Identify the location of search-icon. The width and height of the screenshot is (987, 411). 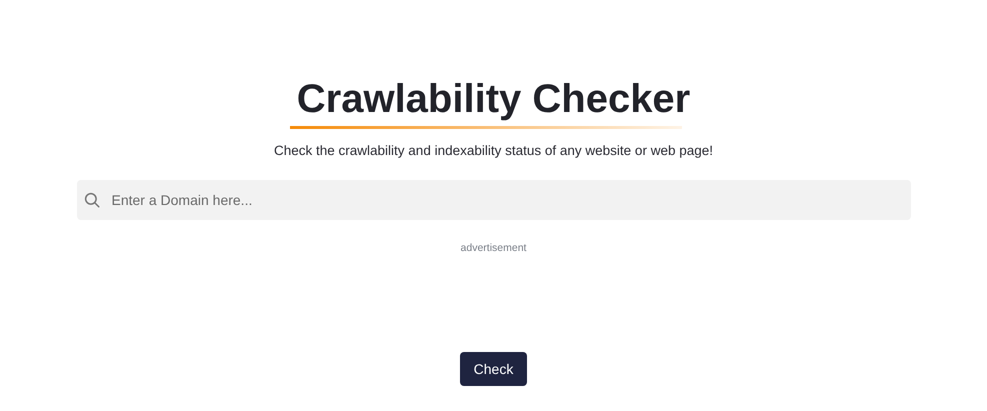
(91, 200).